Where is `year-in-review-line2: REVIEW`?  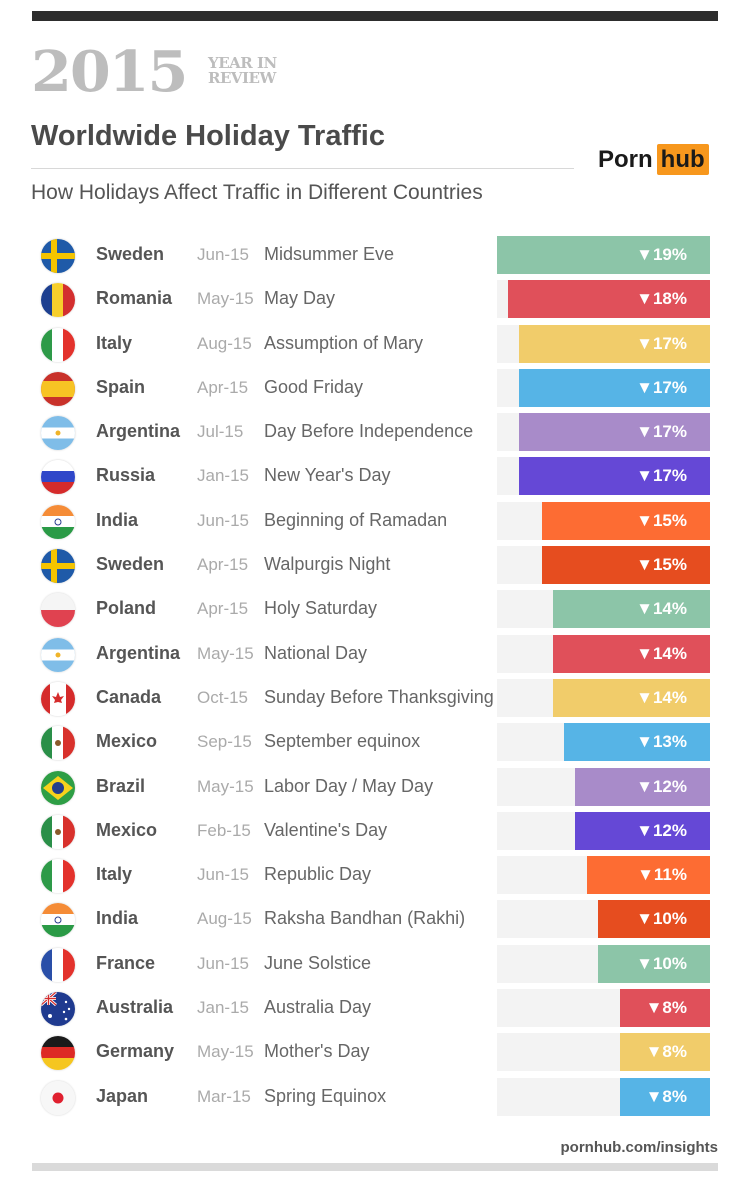 year-in-review-line2: REVIEW is located at coordinates (242, 78).